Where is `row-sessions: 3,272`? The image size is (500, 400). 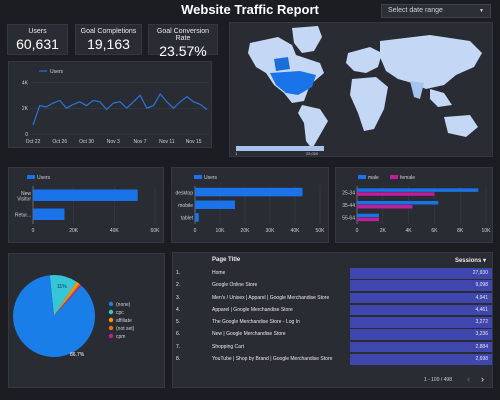 row-sessions: 3,272 is located at coordinates (421, 322).